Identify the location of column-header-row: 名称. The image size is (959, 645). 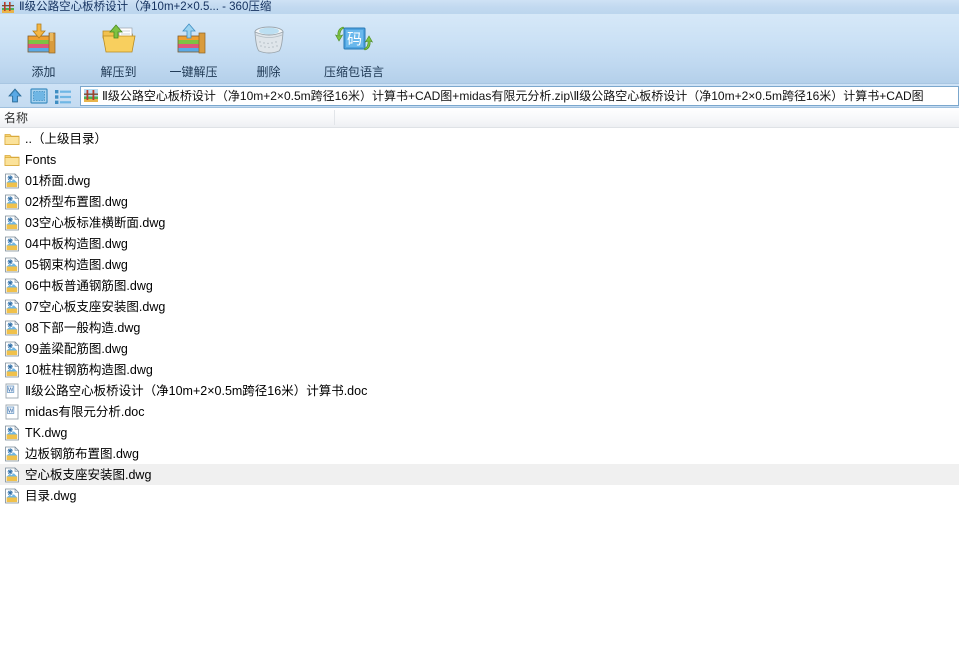
(479, 118).